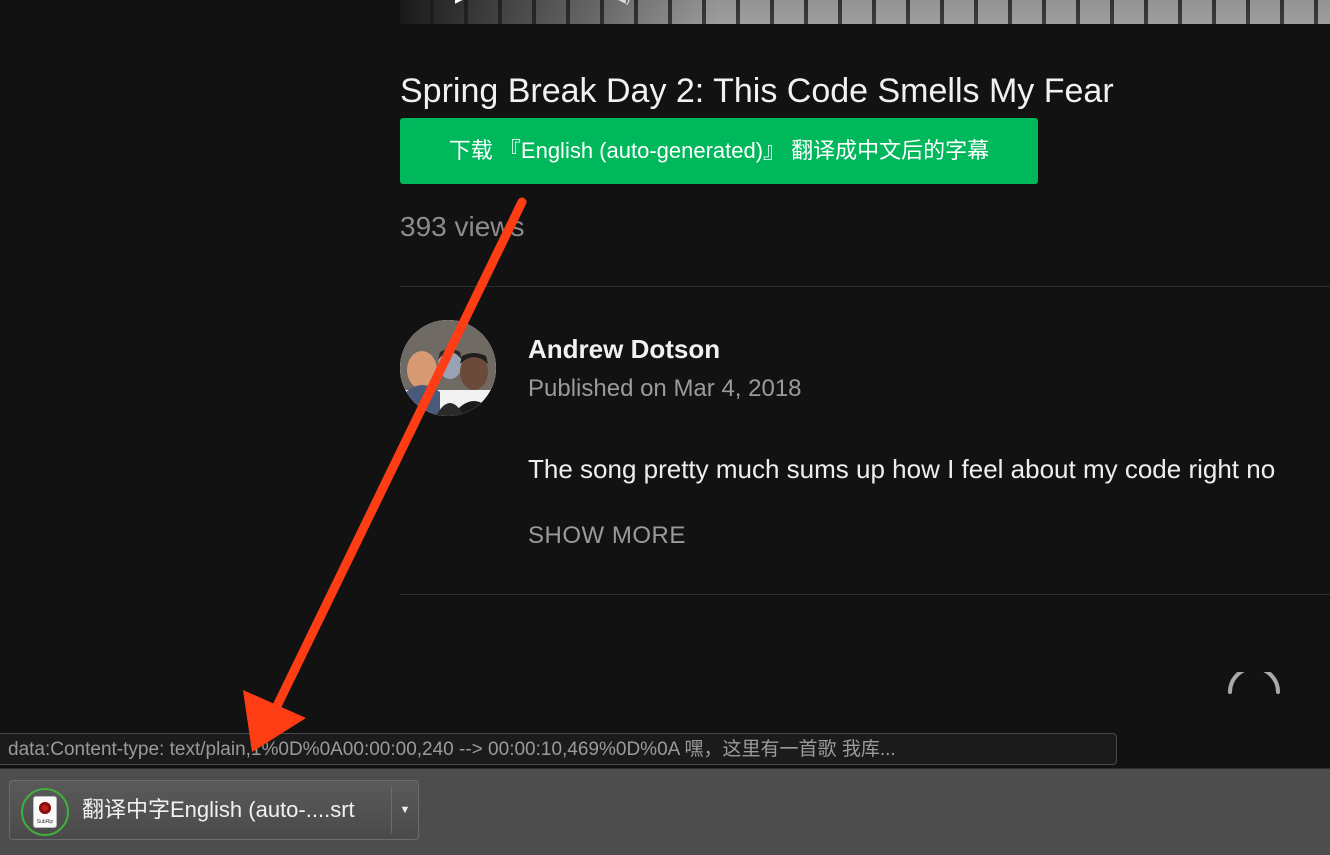 The image size is (1330, 855). I want to click on srt-file-icon: SubRip, so click(45, 812).